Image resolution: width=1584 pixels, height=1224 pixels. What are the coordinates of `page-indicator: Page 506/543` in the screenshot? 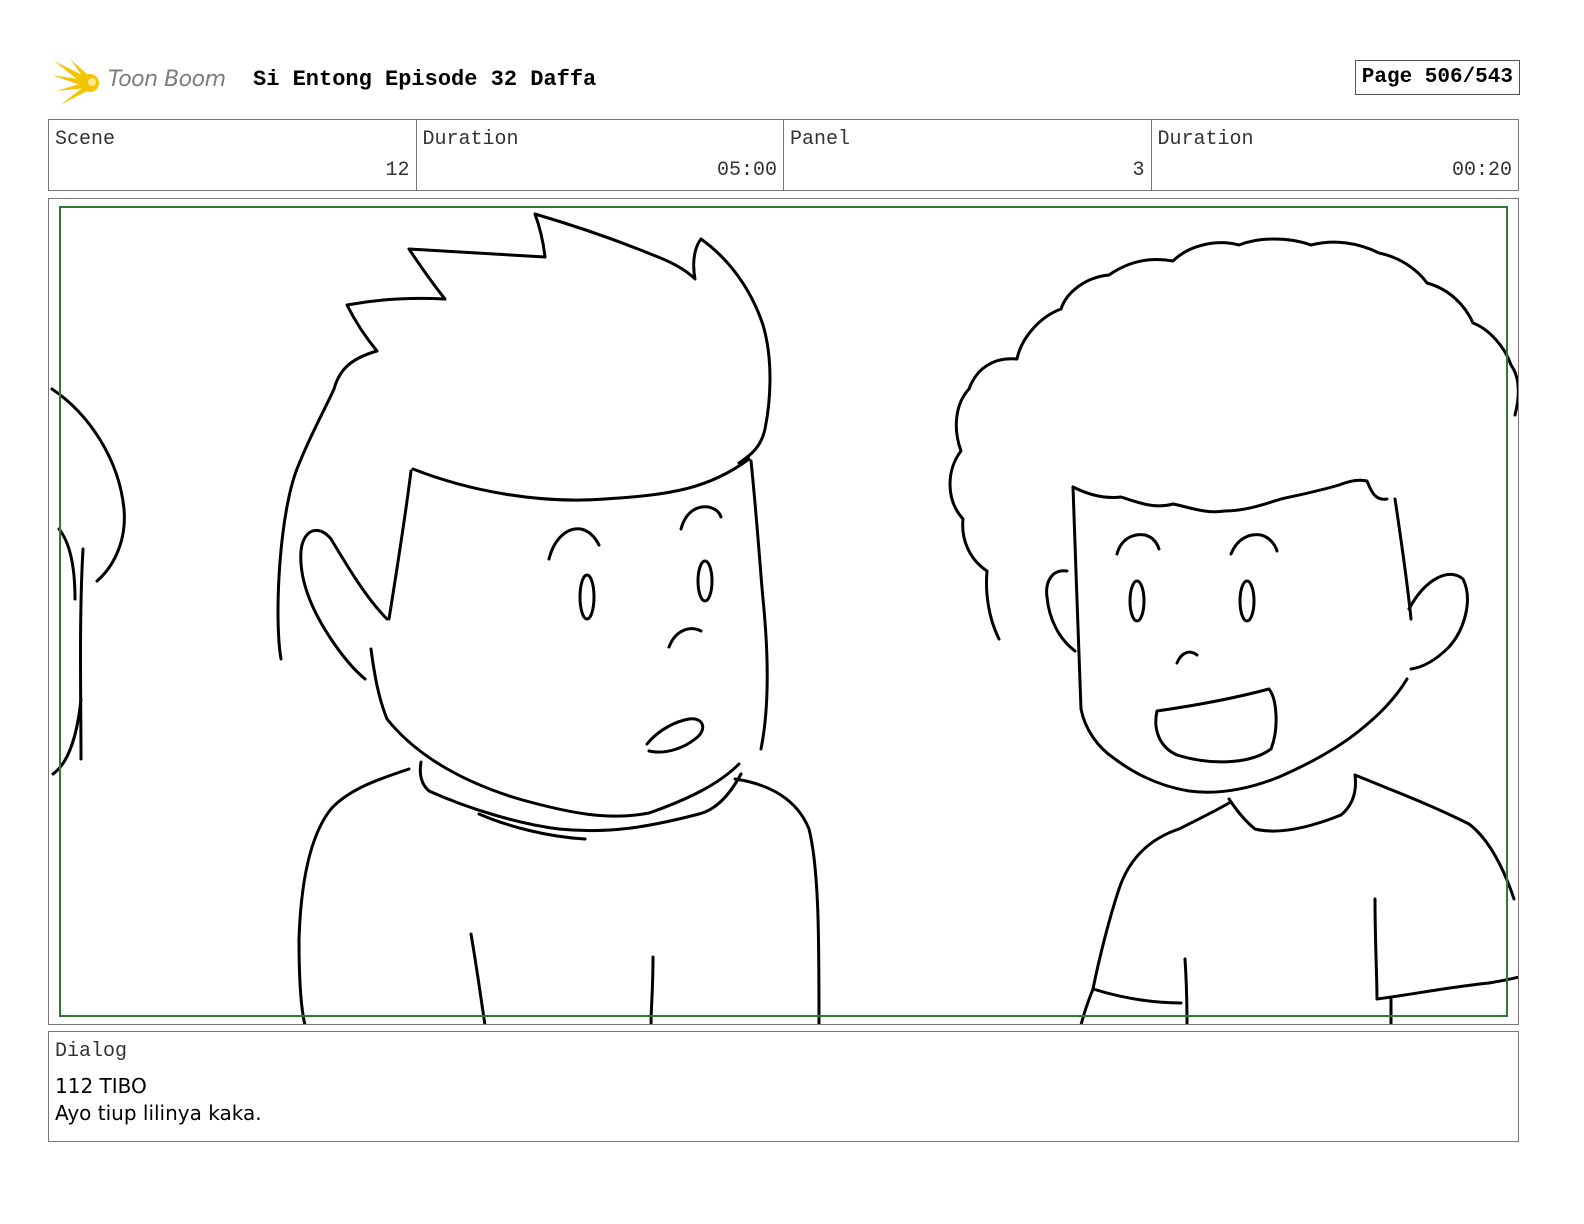 It's located at (1437, 77).